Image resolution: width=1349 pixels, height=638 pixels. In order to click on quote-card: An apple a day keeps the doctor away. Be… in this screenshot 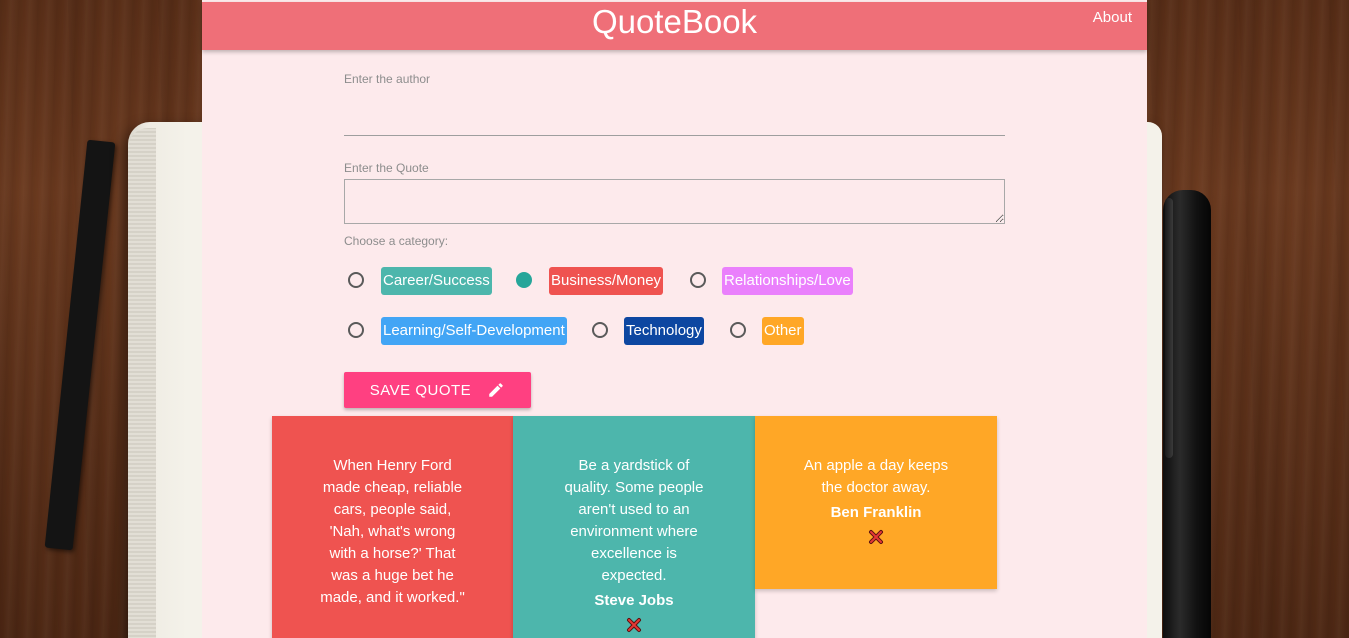, I will do `click(876, 502)`.